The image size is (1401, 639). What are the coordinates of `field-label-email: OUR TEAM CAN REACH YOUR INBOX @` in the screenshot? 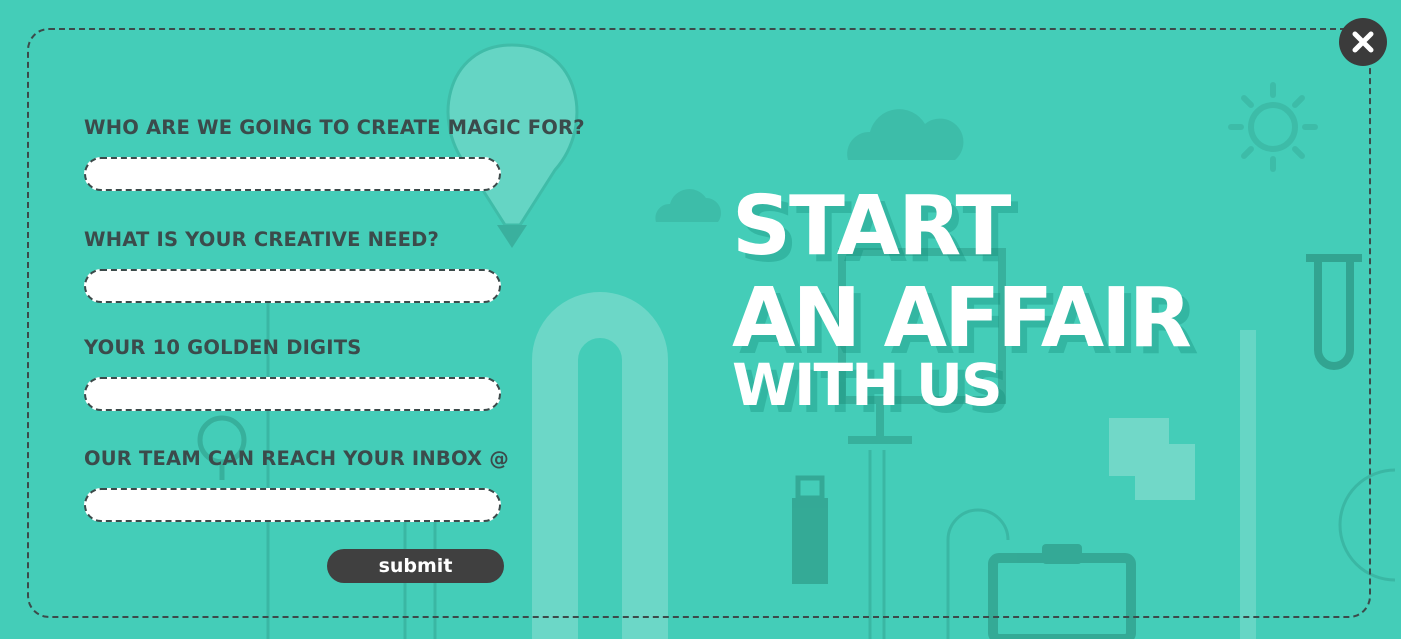 It's located at (296, 458).